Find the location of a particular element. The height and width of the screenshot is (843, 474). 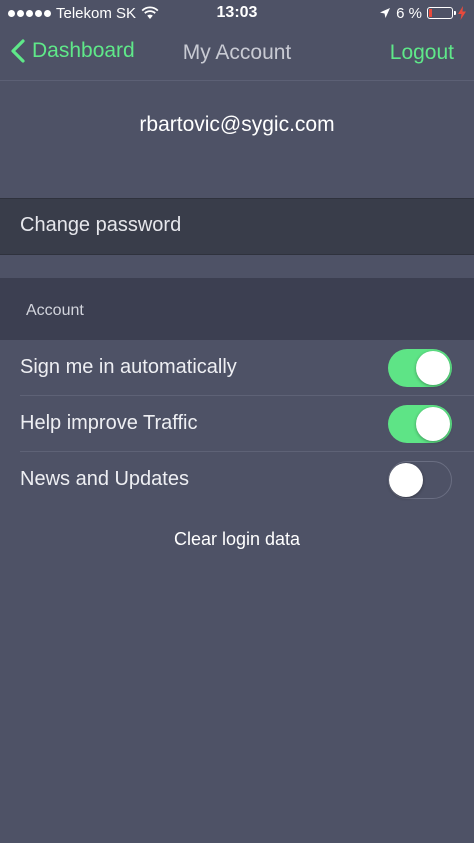

setting-label: News and Updates is located at coordinates (104, 479).